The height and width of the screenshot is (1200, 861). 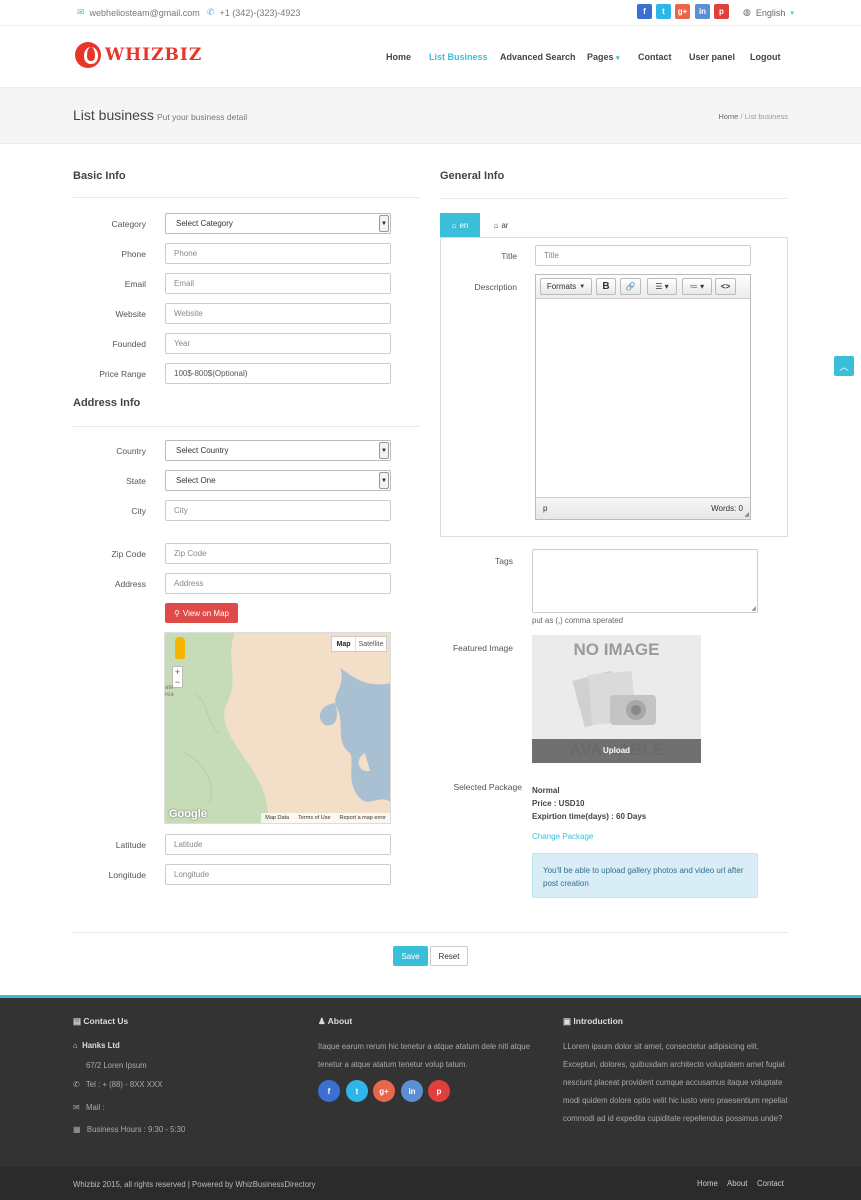 What do you see at coordinates (113, 115) in the screenshot?
I see `page-title-text: List business` at bounding box center [113, 115].